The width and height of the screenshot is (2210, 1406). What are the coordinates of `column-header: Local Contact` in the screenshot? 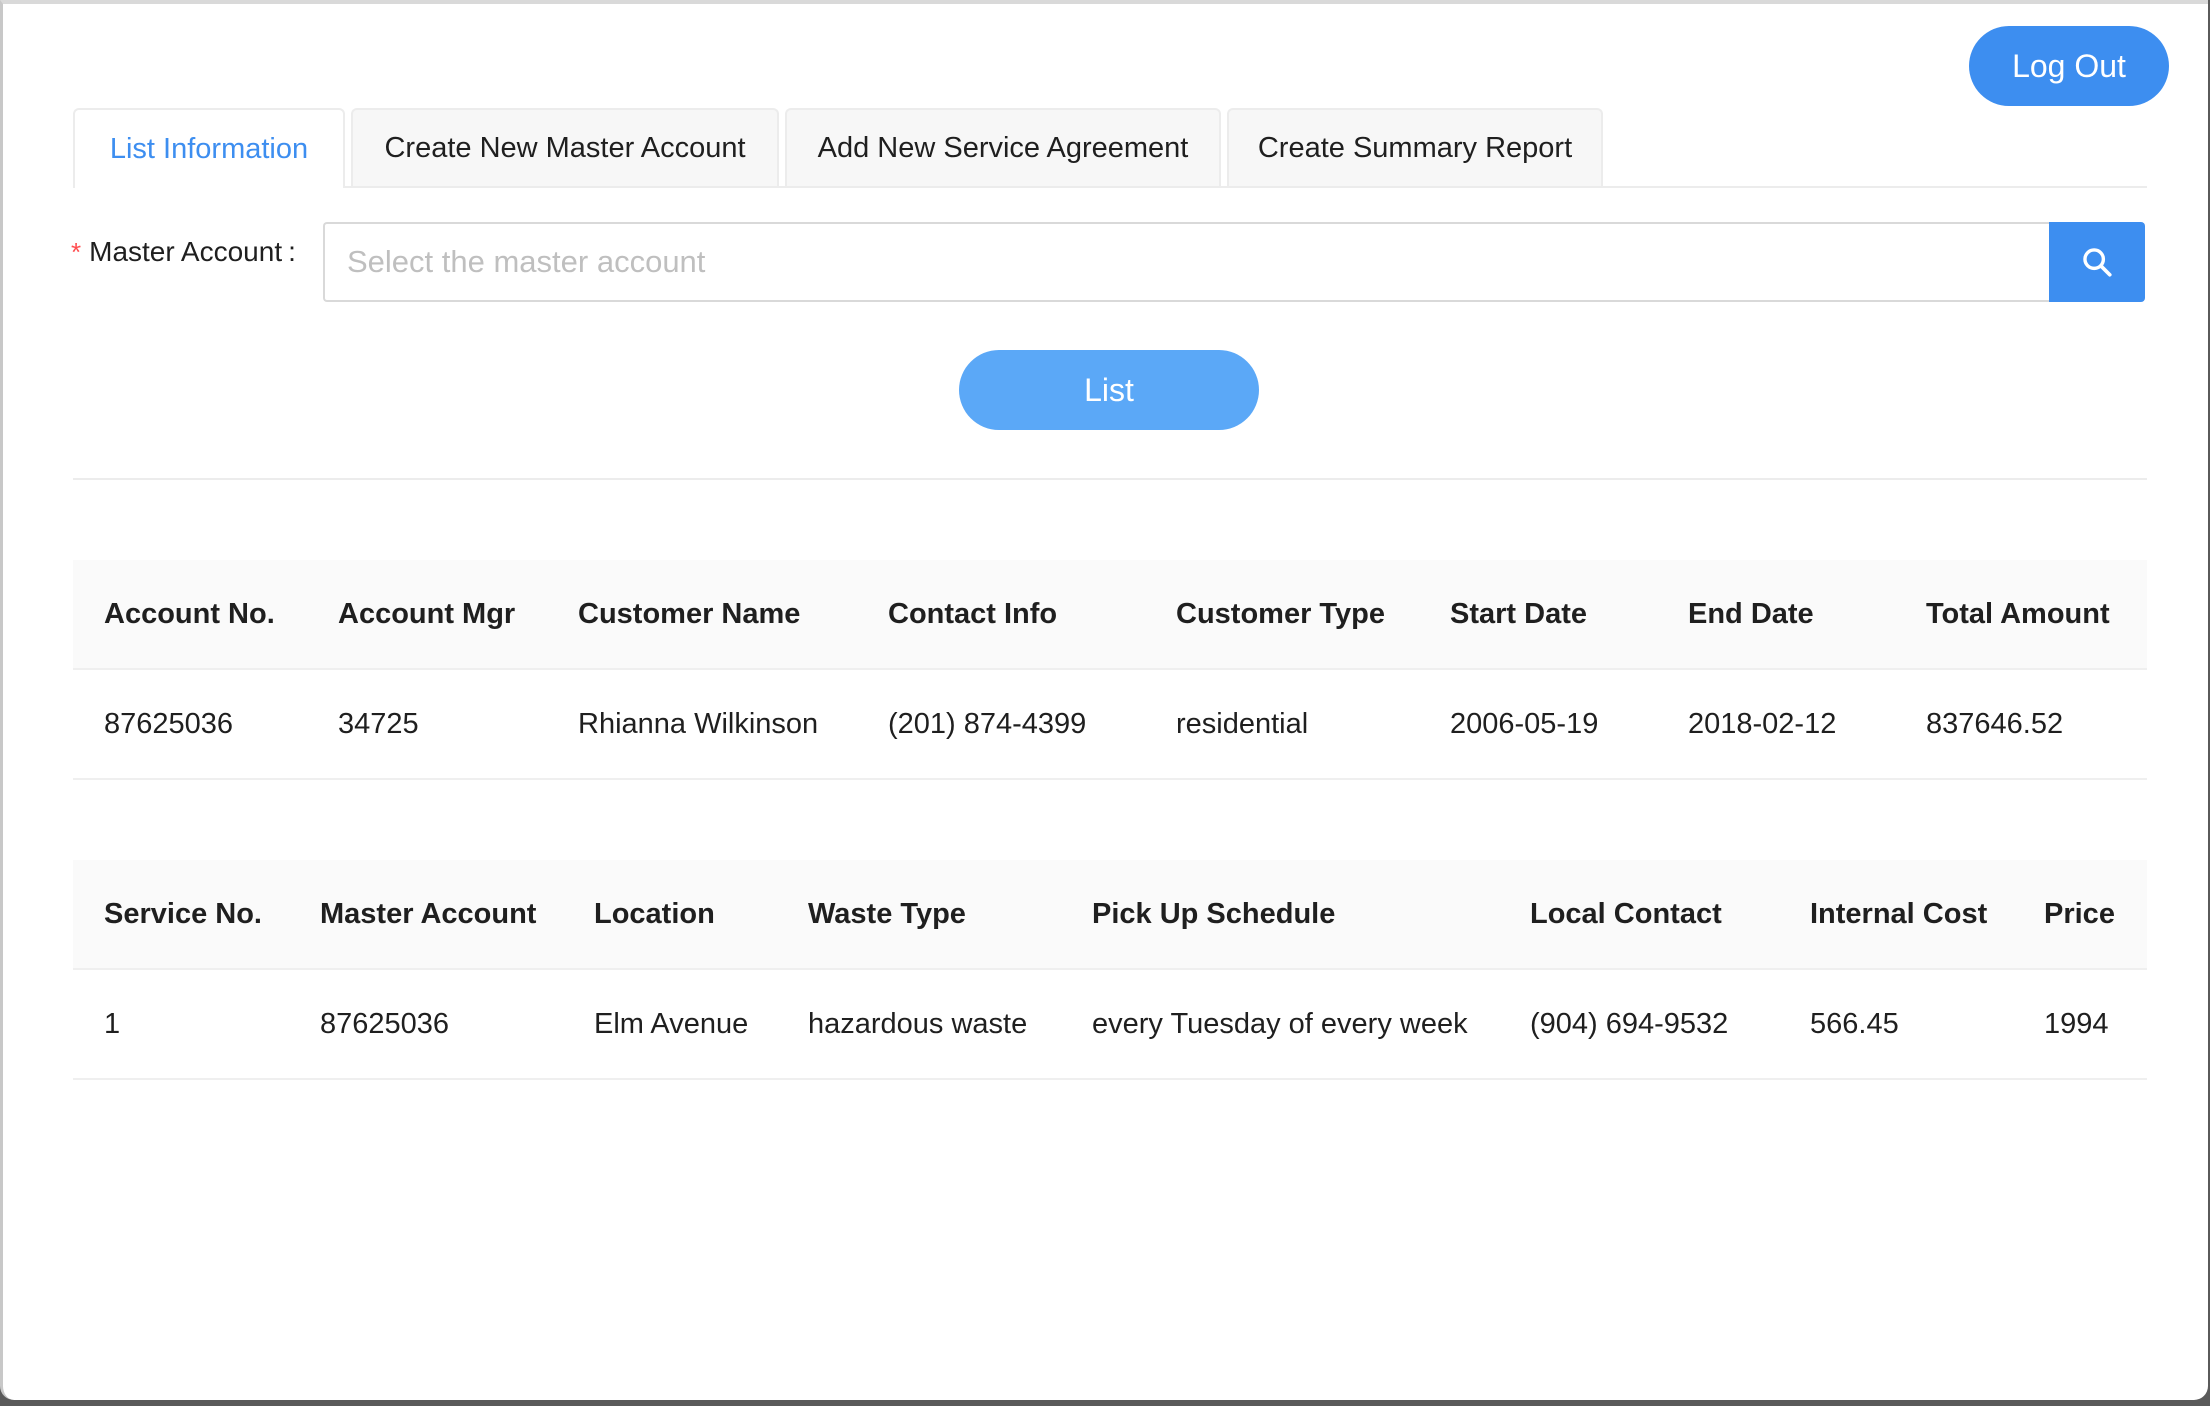 It's located at (1639, 915).